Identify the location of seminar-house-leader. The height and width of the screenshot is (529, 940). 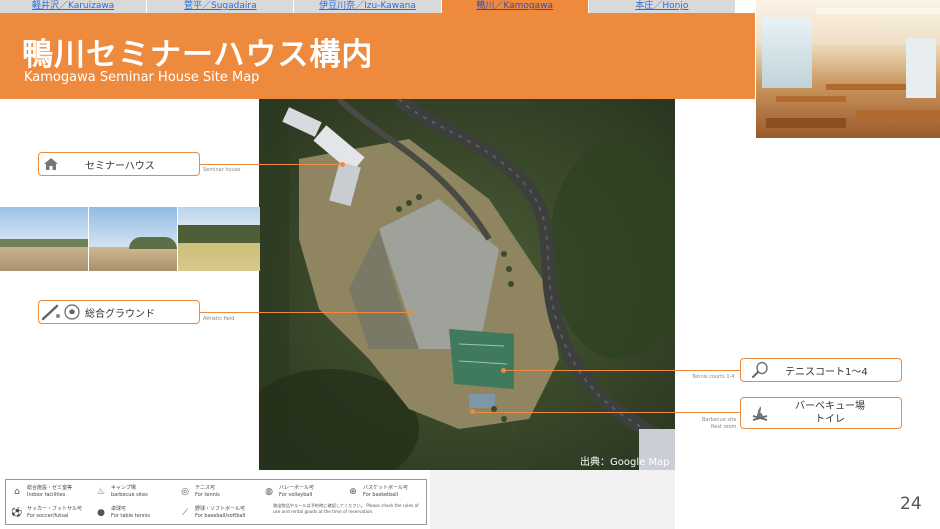
(271, 164).